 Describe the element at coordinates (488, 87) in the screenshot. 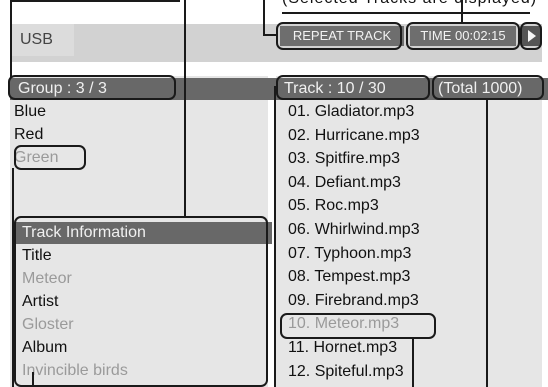

I see `callout-total` at that location.